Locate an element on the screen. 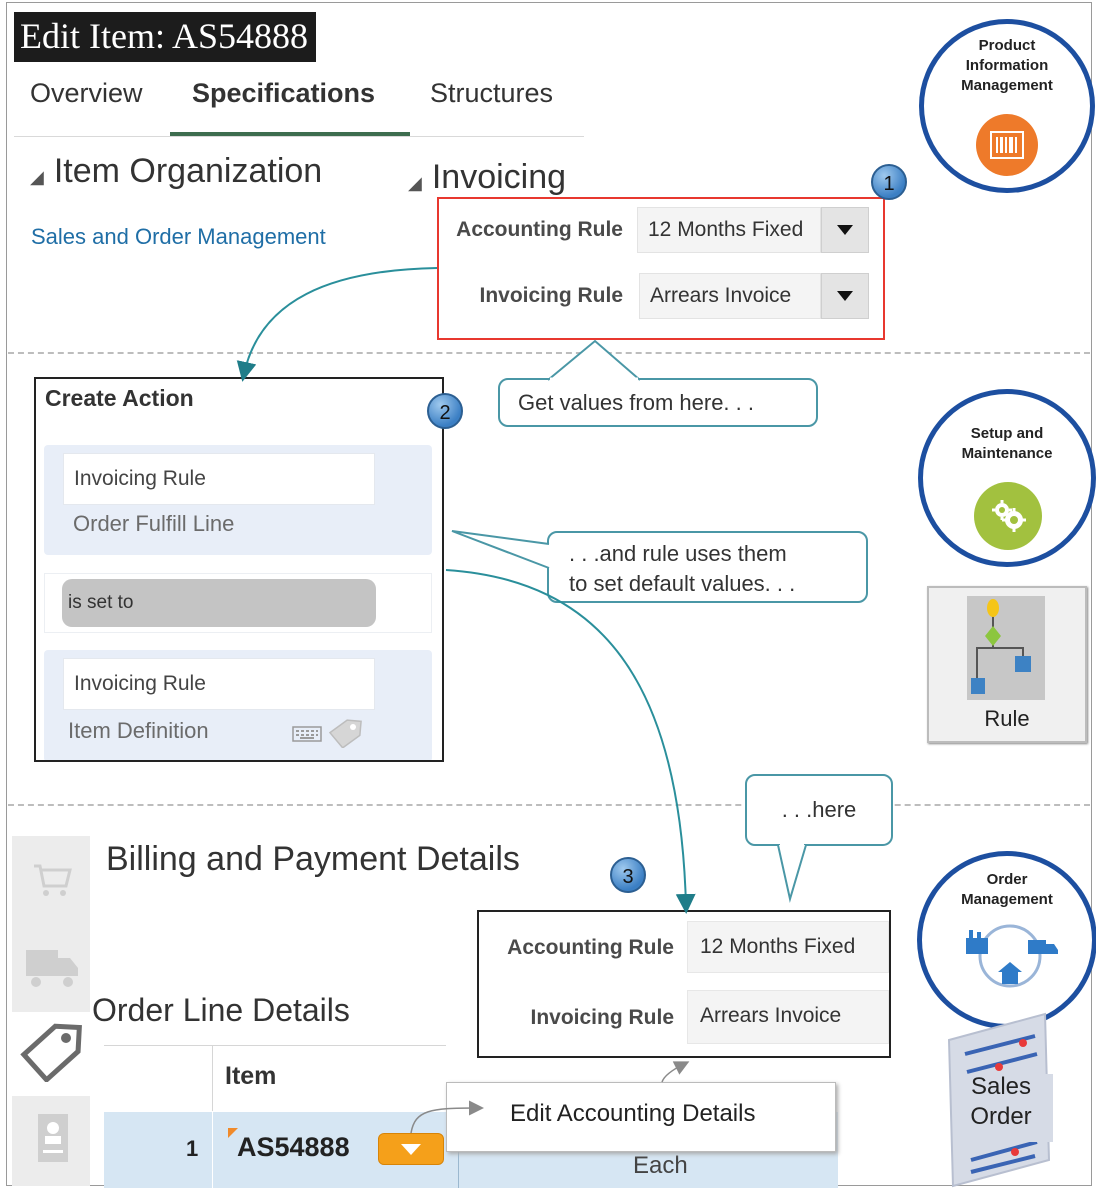 This screenshot has width=1096, height=1193. sales-order-management-link: Sales and Order Management is located at coordinates (178, 237).